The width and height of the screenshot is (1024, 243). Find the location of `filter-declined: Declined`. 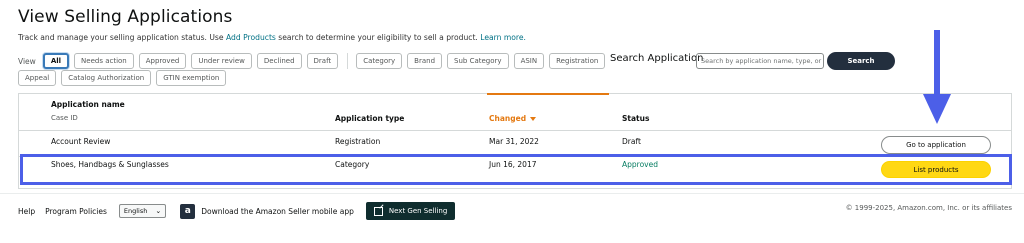

filter-declined: Declined is located at coordinates (279, 61).